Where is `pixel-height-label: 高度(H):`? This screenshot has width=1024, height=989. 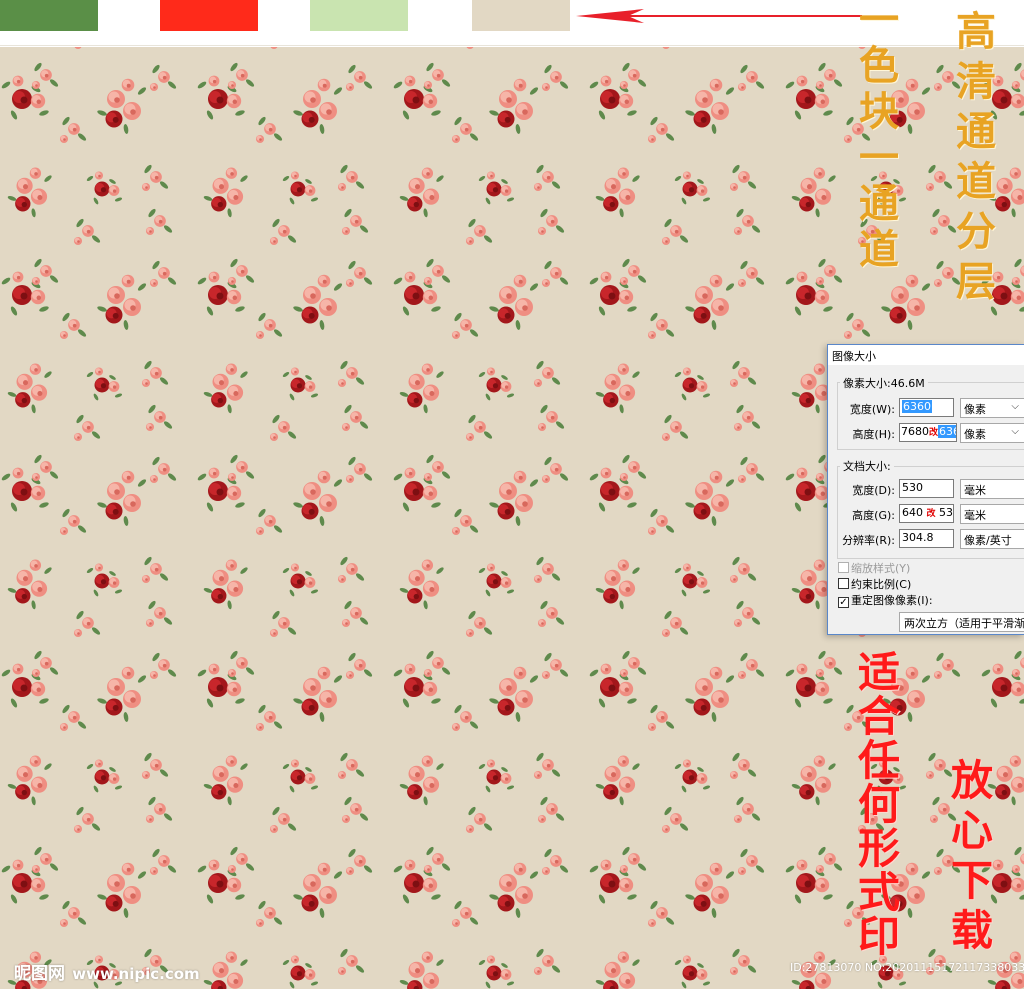 pixel-height-label: 高度(H): is located at coordinates (873, 434).